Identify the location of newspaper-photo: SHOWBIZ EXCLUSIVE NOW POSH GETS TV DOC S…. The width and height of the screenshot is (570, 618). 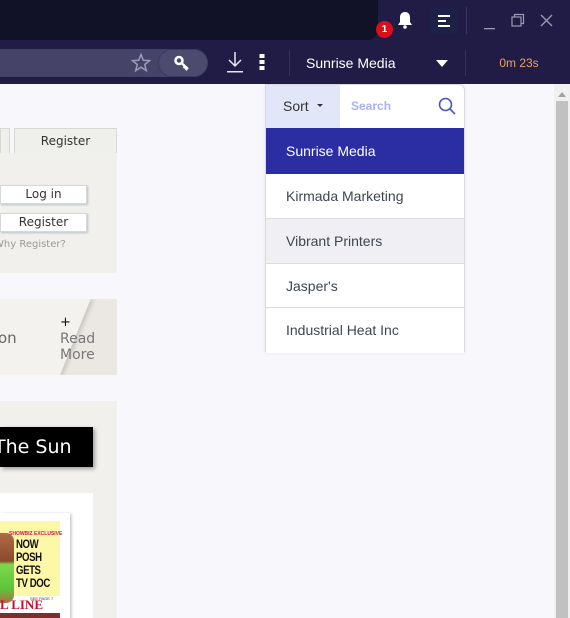
(31, 562).